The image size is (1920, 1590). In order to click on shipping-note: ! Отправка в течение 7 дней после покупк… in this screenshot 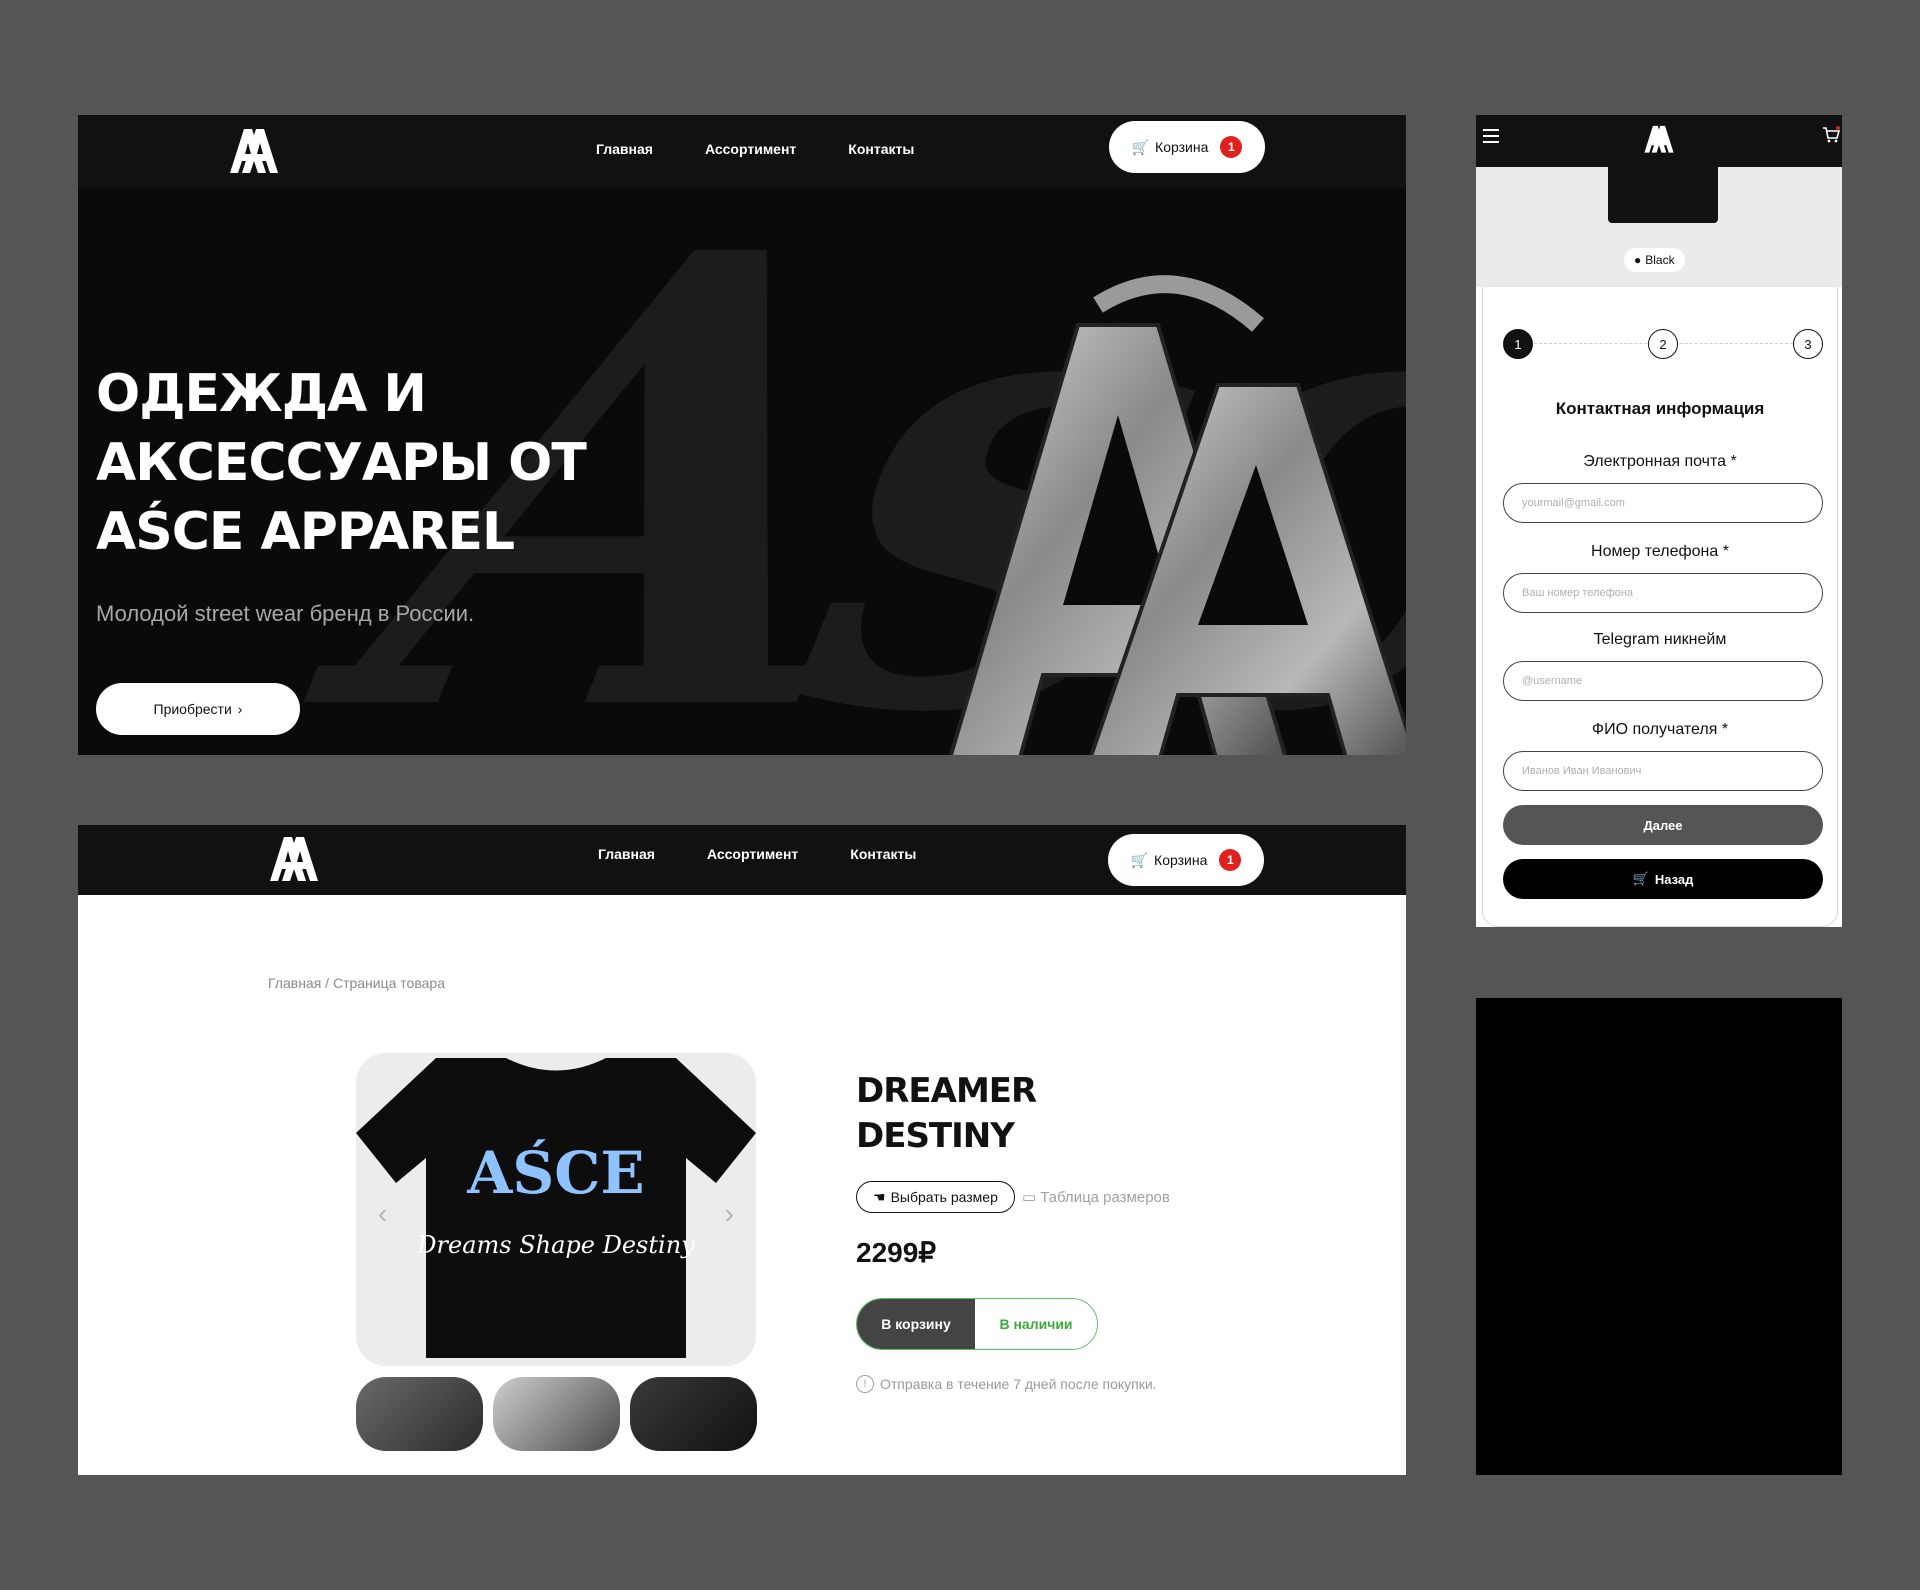, I will do `click(1006, 1384)`.